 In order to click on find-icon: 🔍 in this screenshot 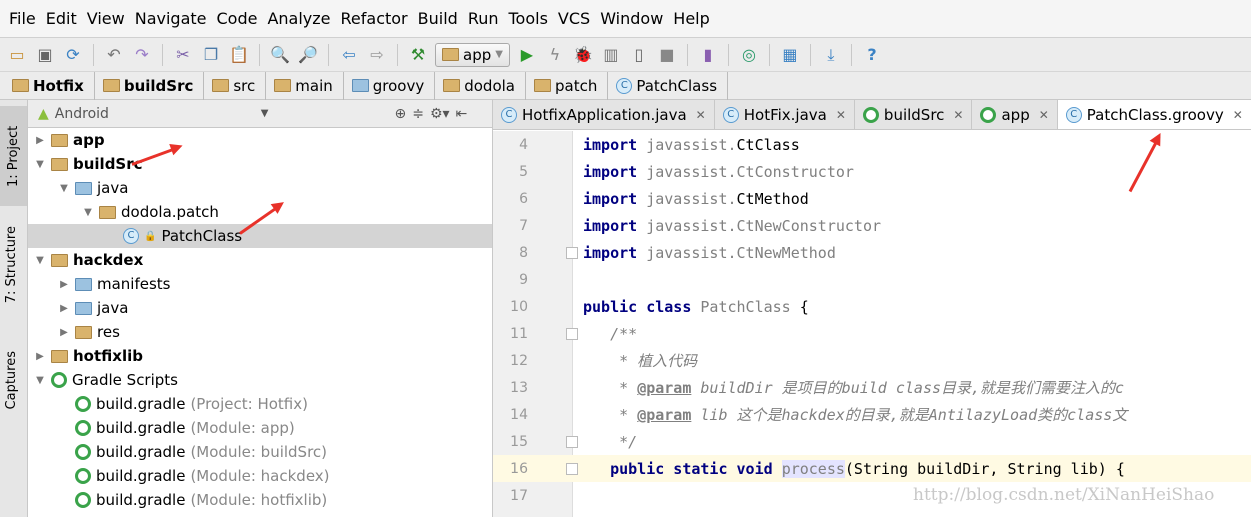, I will do `click(280, 55)`.